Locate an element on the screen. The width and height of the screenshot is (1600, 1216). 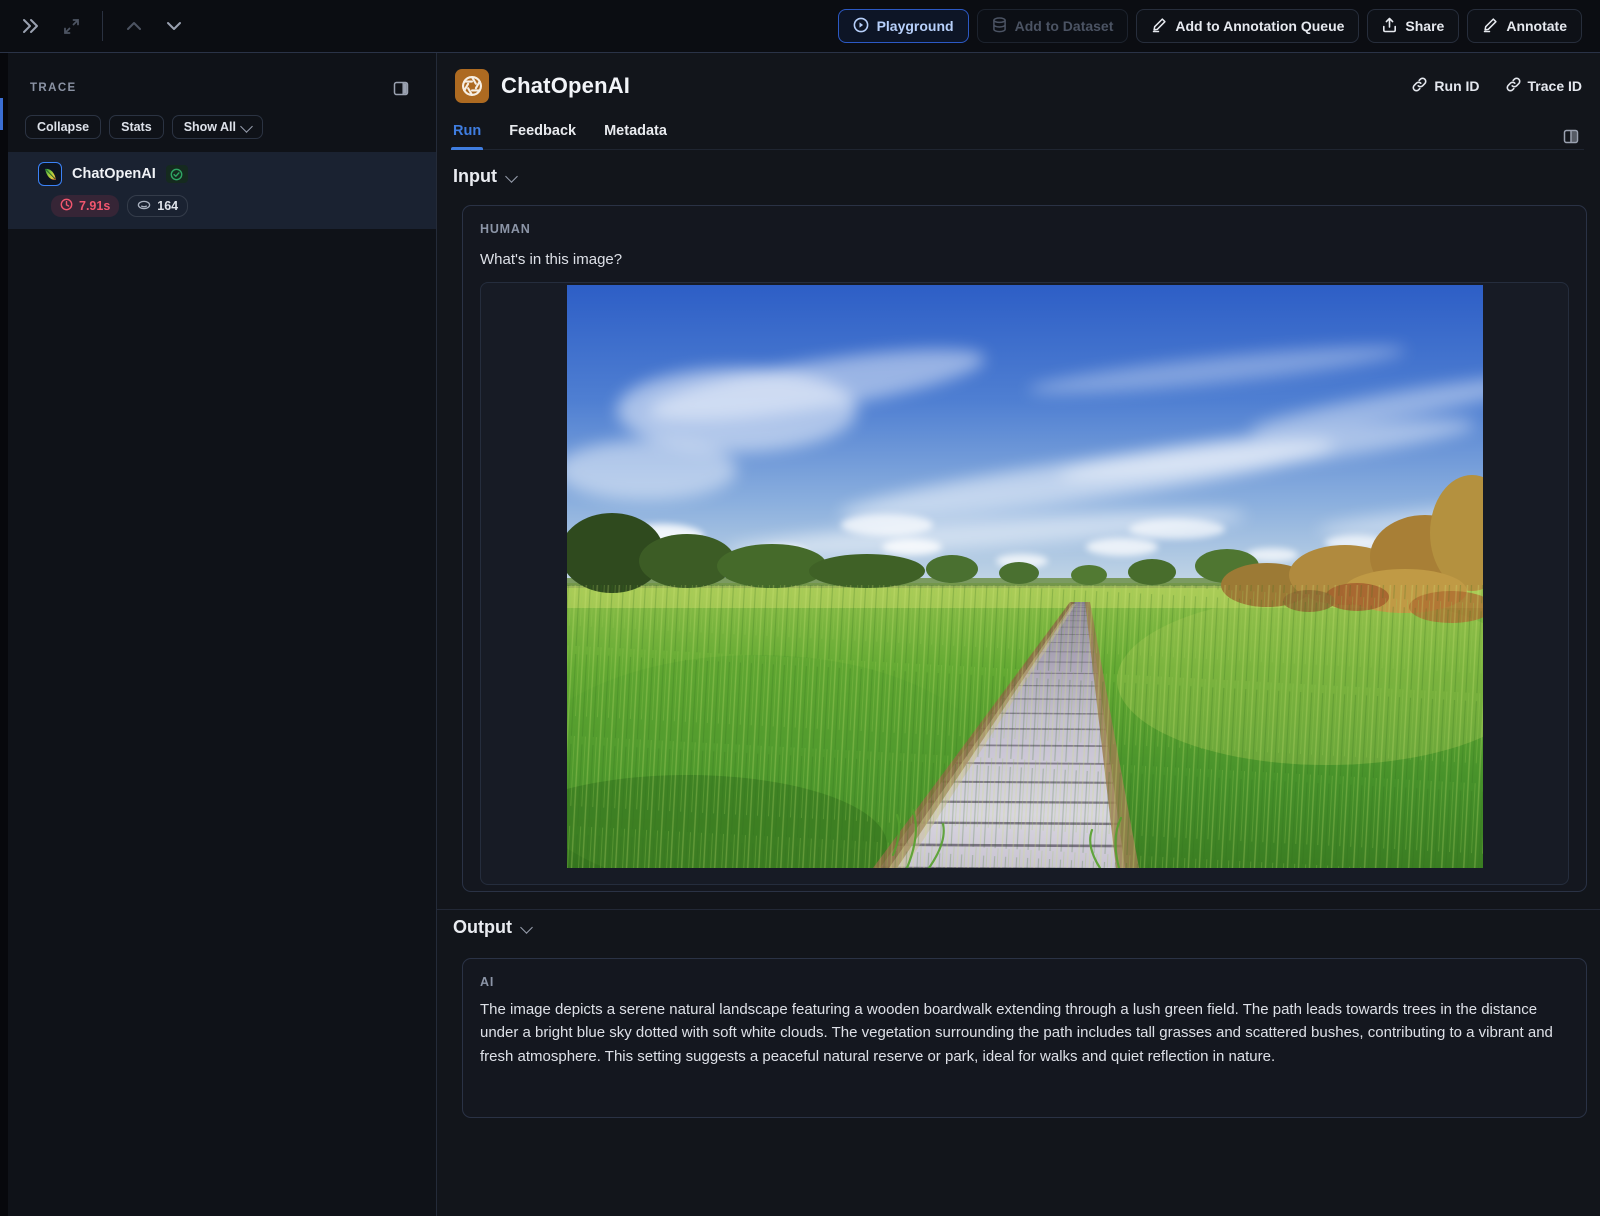
background-selected-row-indicator is located at coordinates (1, 114).